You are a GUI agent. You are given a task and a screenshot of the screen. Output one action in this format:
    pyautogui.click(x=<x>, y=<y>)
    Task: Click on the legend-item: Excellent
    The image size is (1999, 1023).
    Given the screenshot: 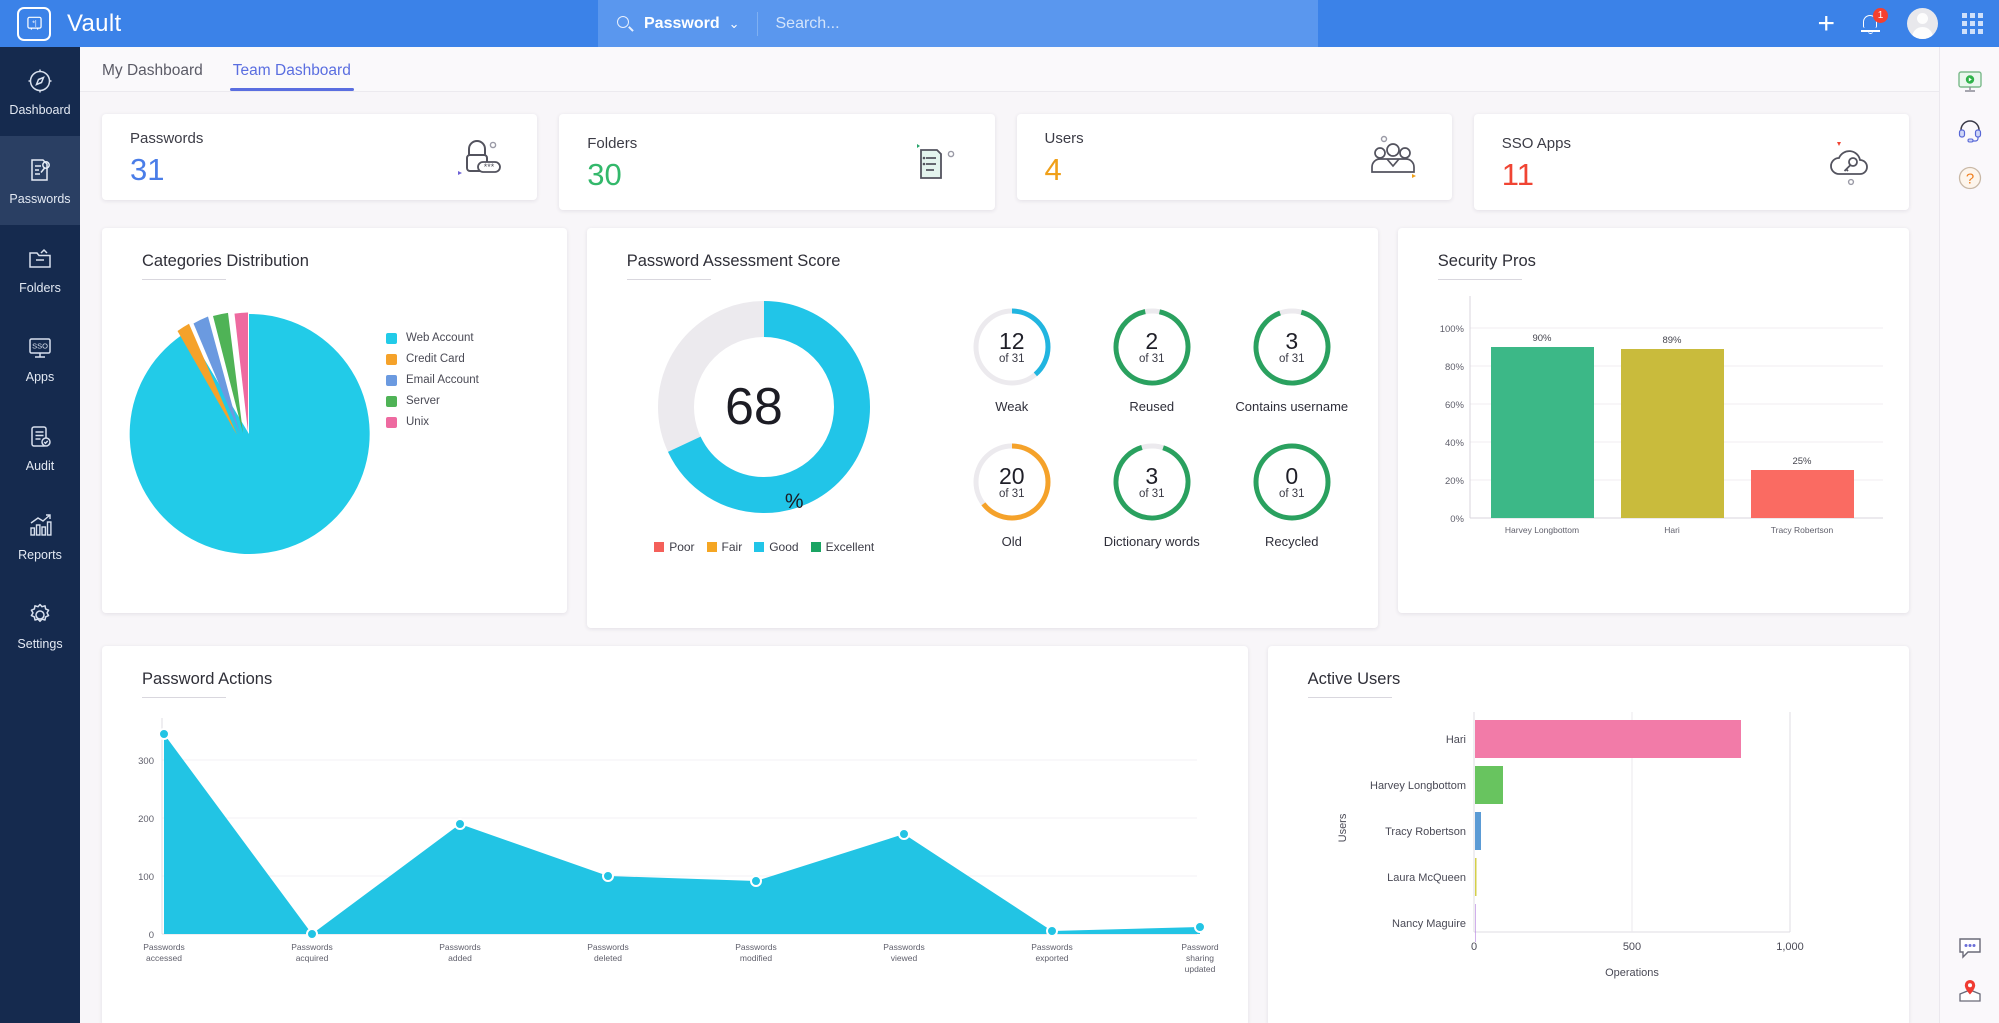 What is the action you would take?
    pyautogui.click(x=842, y=547)
    